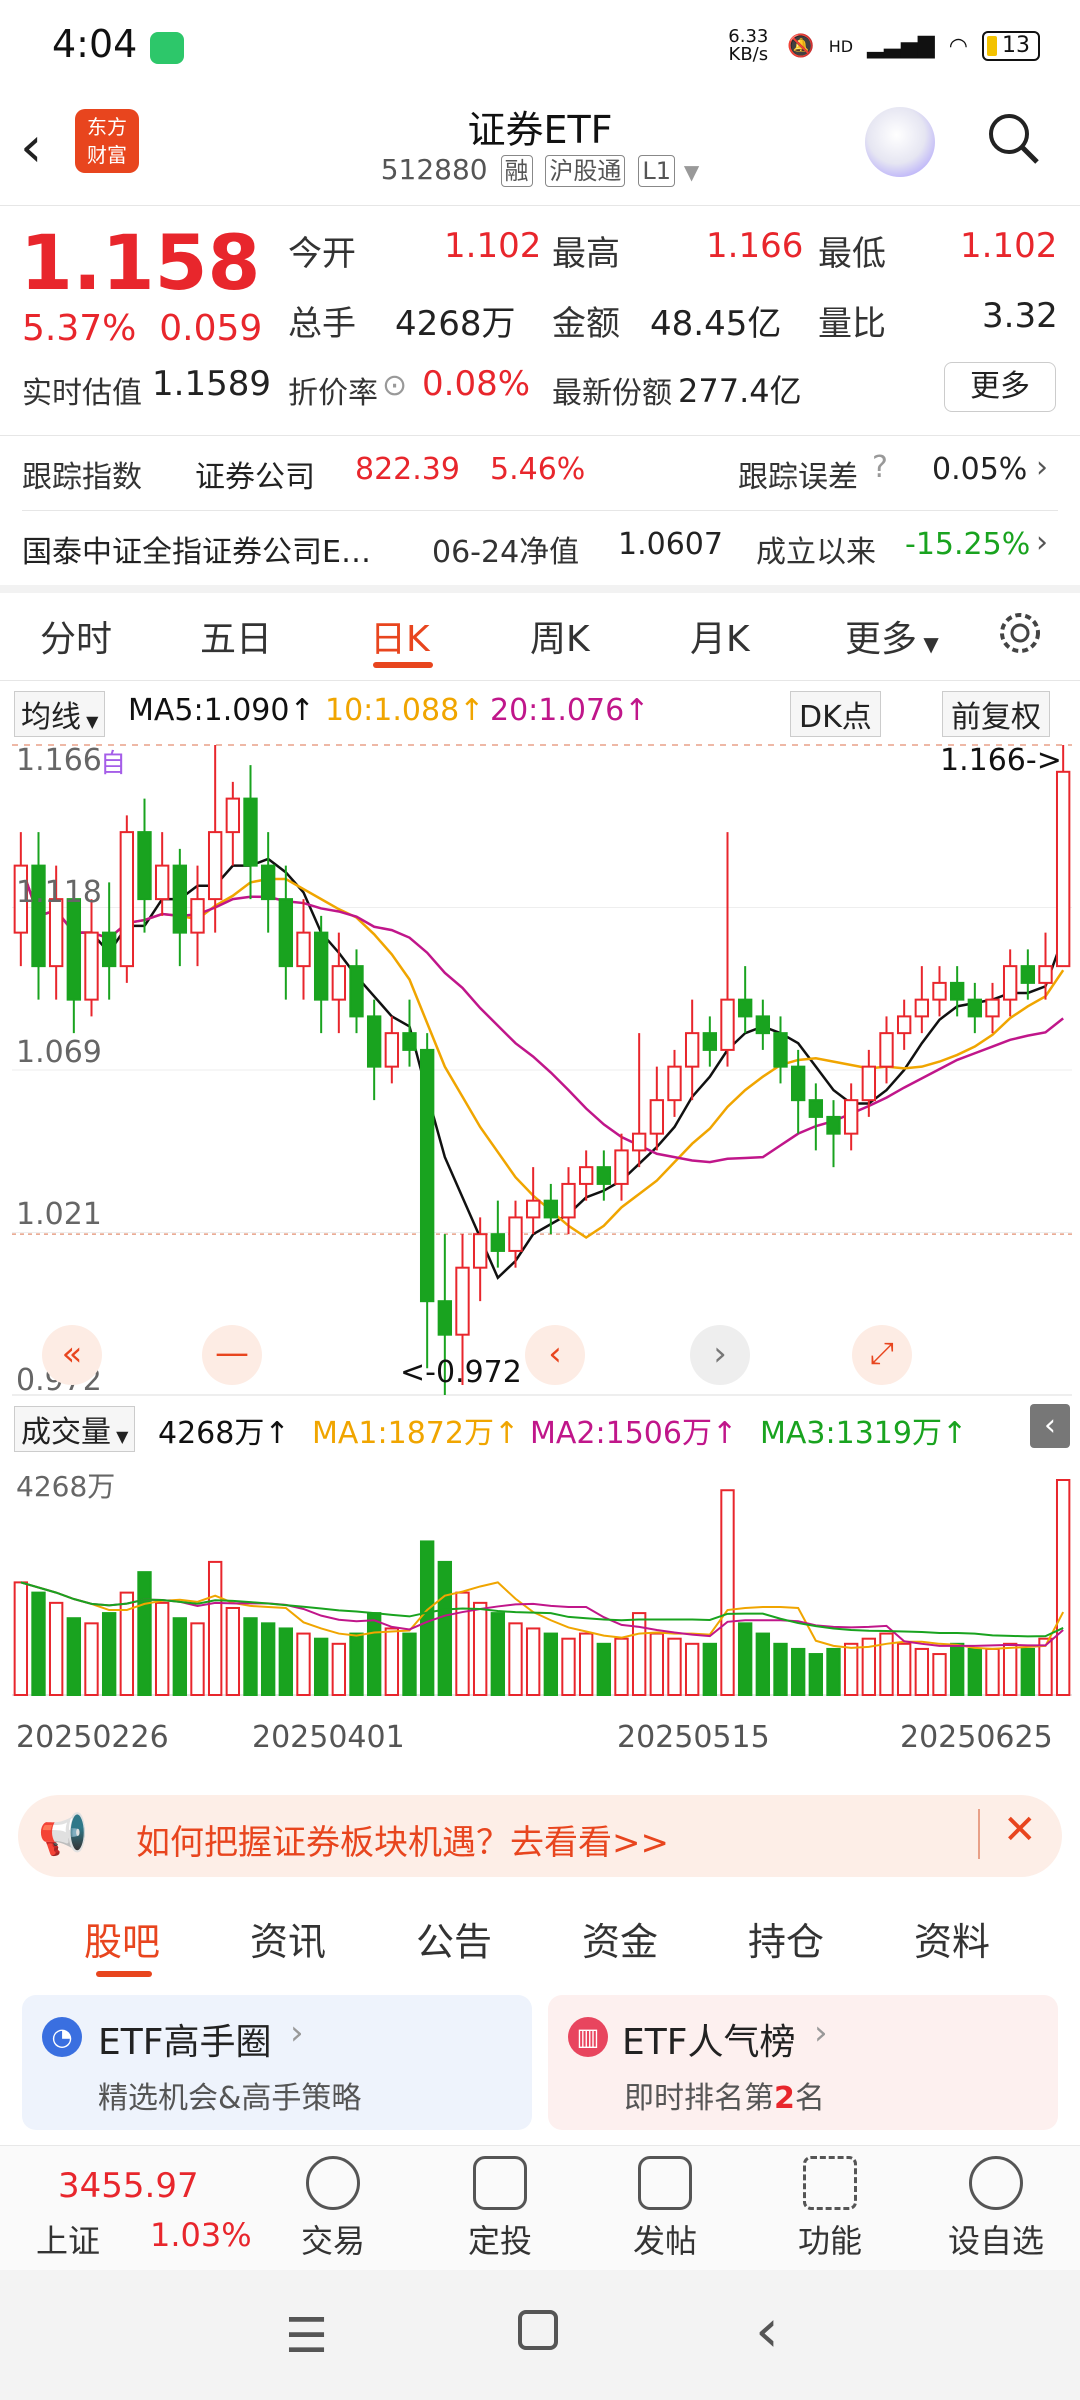  I want to click on tab-holdings: 持仓, so click(786, 1938).